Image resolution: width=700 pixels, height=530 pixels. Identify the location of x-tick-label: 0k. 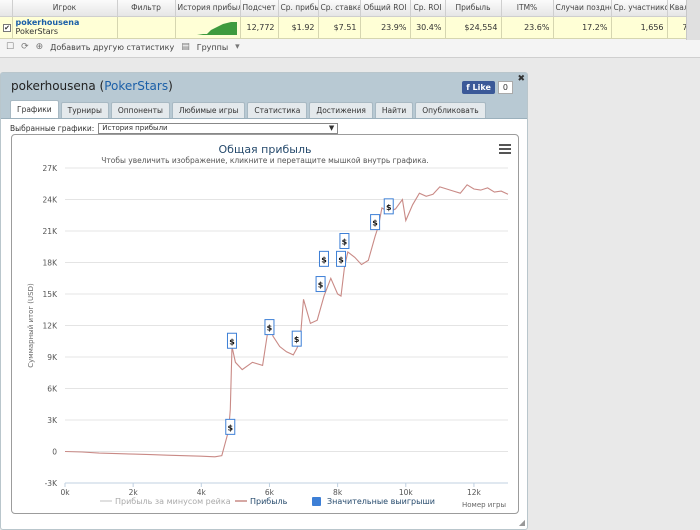
(65, 492).